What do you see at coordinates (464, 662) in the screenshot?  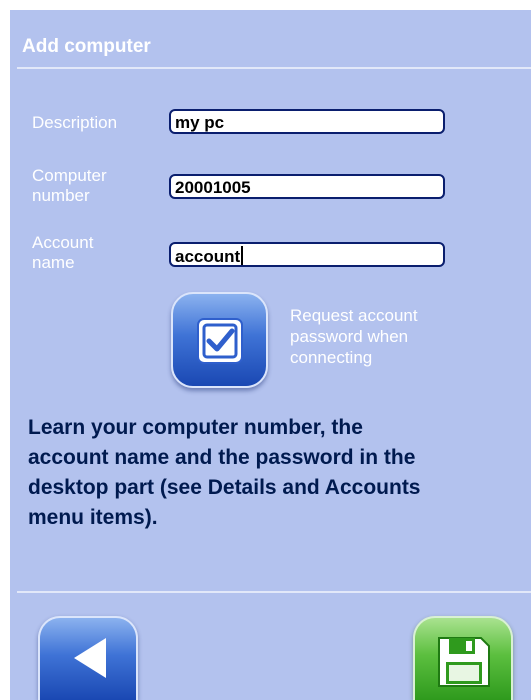 I see `floppy-disk-icon` at bounding box center [464, 662].